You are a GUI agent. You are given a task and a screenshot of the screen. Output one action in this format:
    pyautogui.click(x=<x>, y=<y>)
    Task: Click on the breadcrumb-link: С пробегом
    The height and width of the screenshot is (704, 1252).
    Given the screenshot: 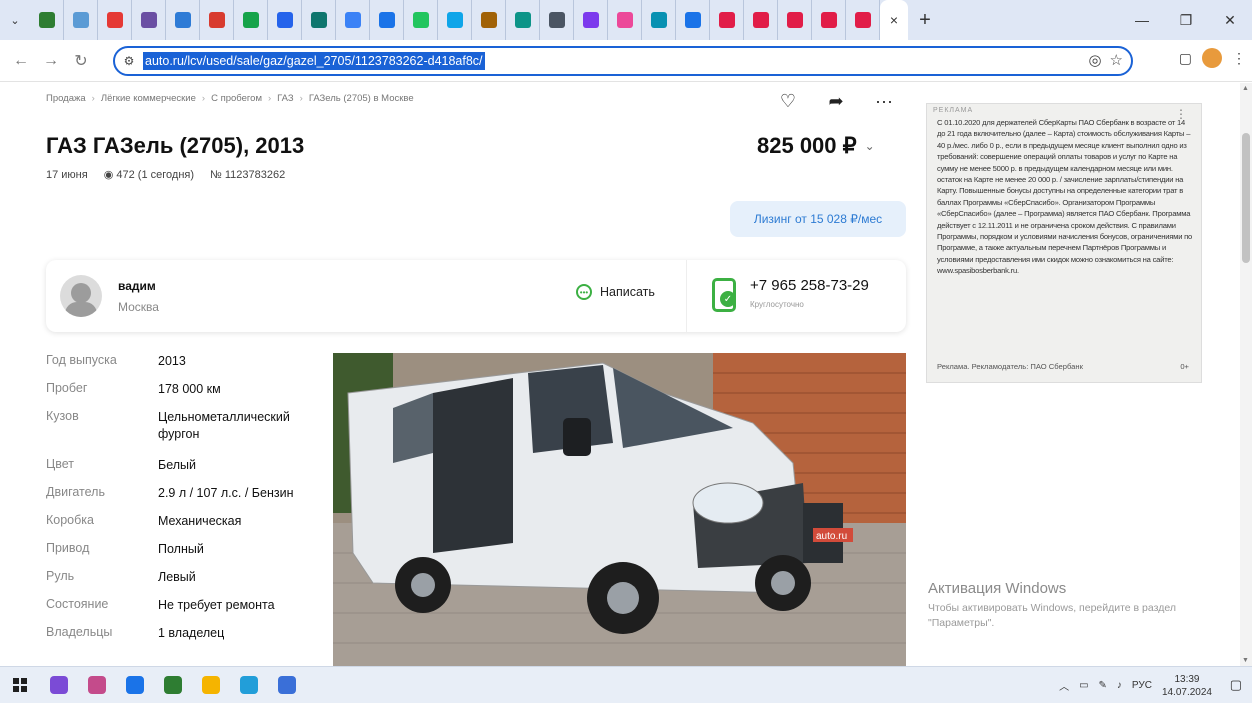 What is the action you would take?
    pyautogui.click(x=236, y=98)
    